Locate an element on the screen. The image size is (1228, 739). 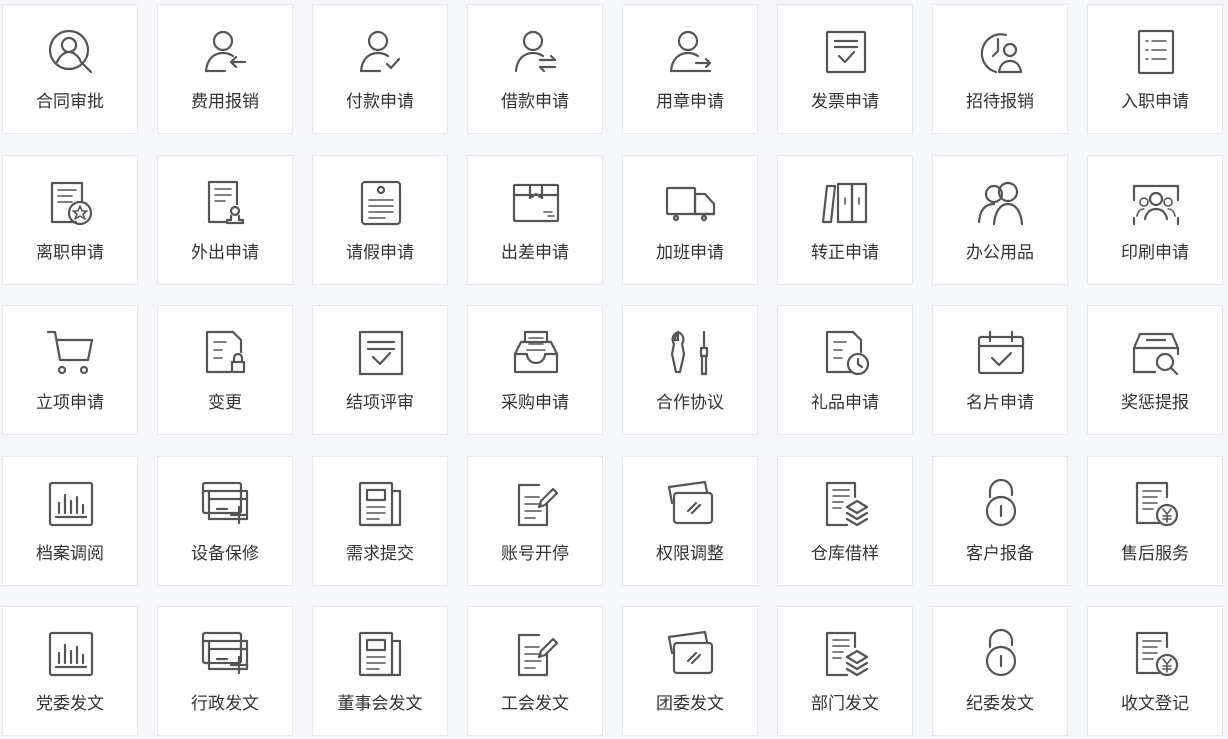
app-tile: 借款申请 is located at coordinates (535, 69).